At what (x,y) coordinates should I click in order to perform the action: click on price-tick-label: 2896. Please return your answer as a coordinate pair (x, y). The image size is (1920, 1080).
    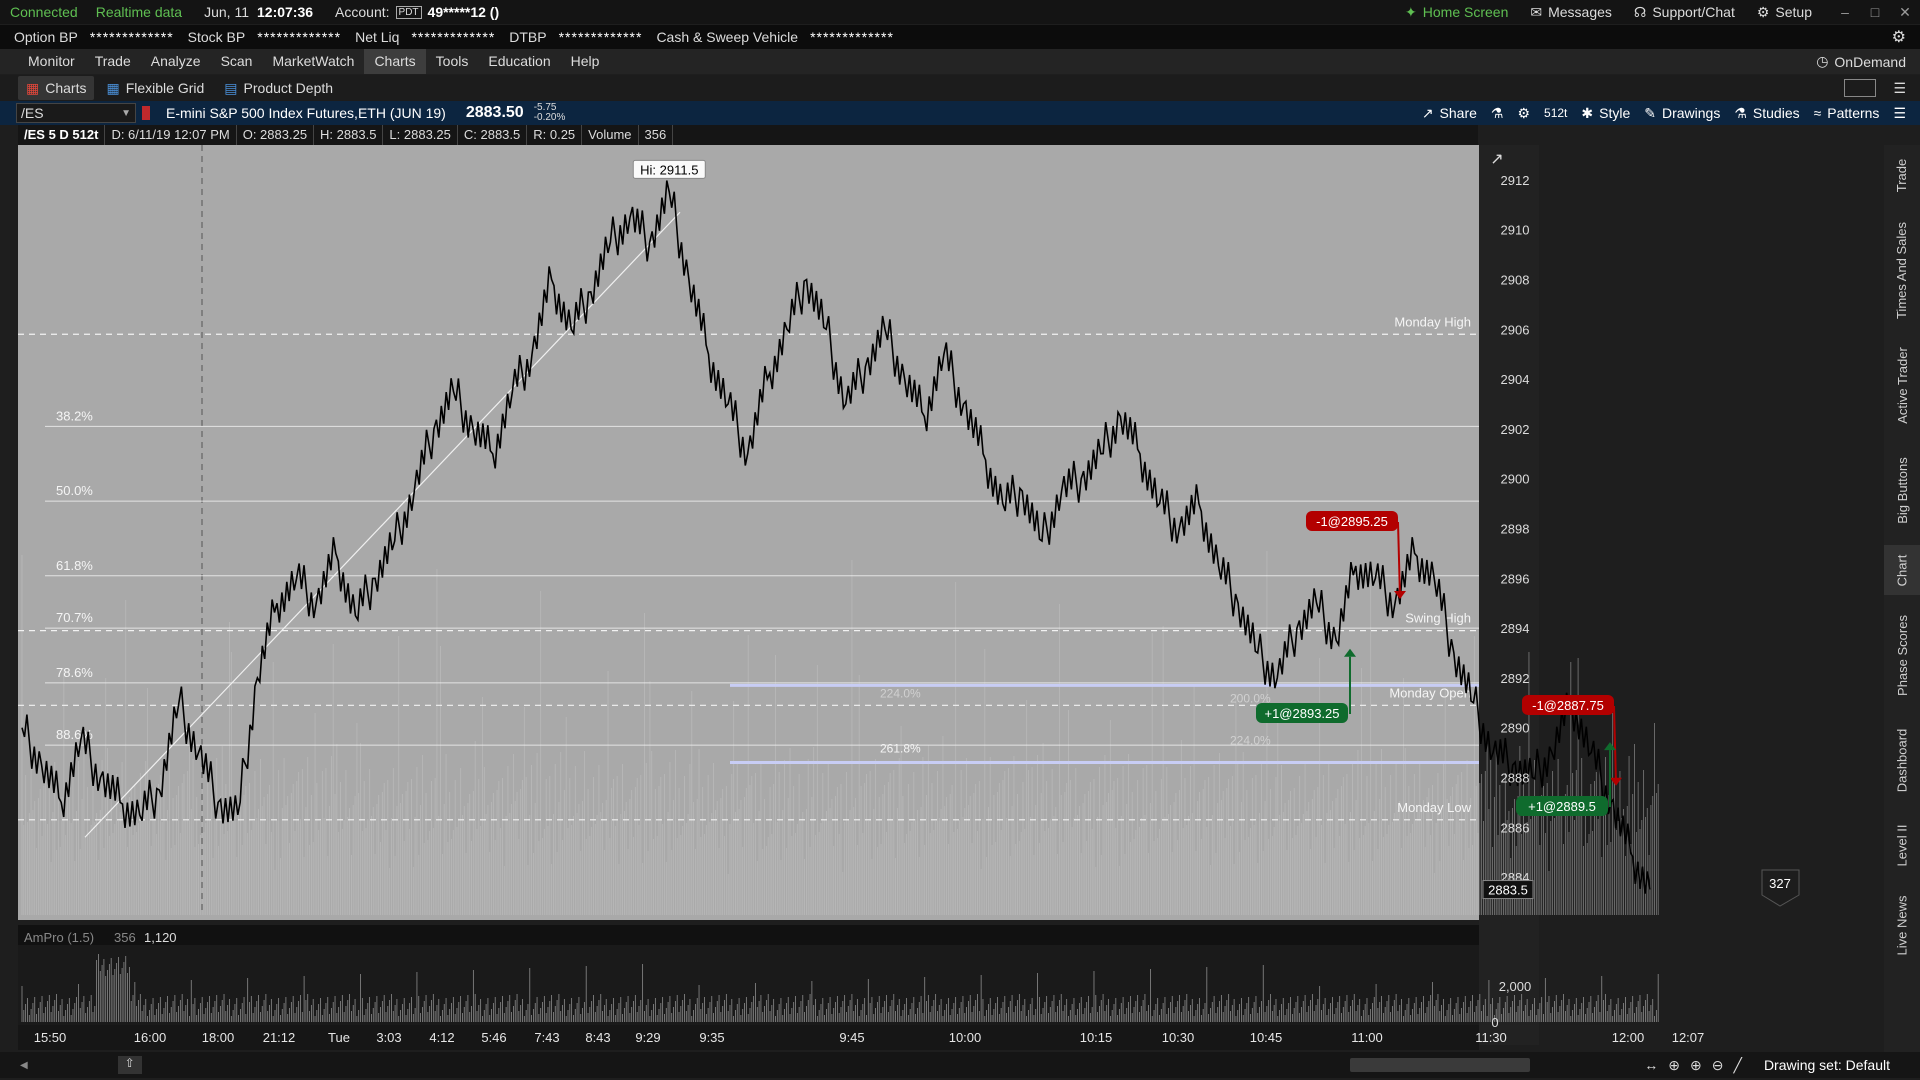
    Looking at the image, I should click on (1515, 578).